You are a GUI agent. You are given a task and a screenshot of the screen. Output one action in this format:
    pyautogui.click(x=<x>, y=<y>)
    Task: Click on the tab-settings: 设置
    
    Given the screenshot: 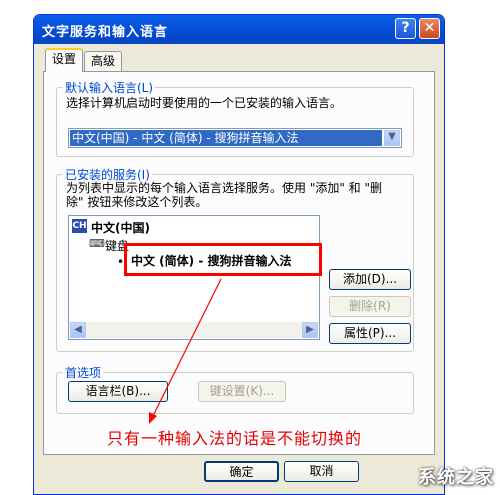 What is the action you would take?
    pyautogui.click(x=64, y=60)
    